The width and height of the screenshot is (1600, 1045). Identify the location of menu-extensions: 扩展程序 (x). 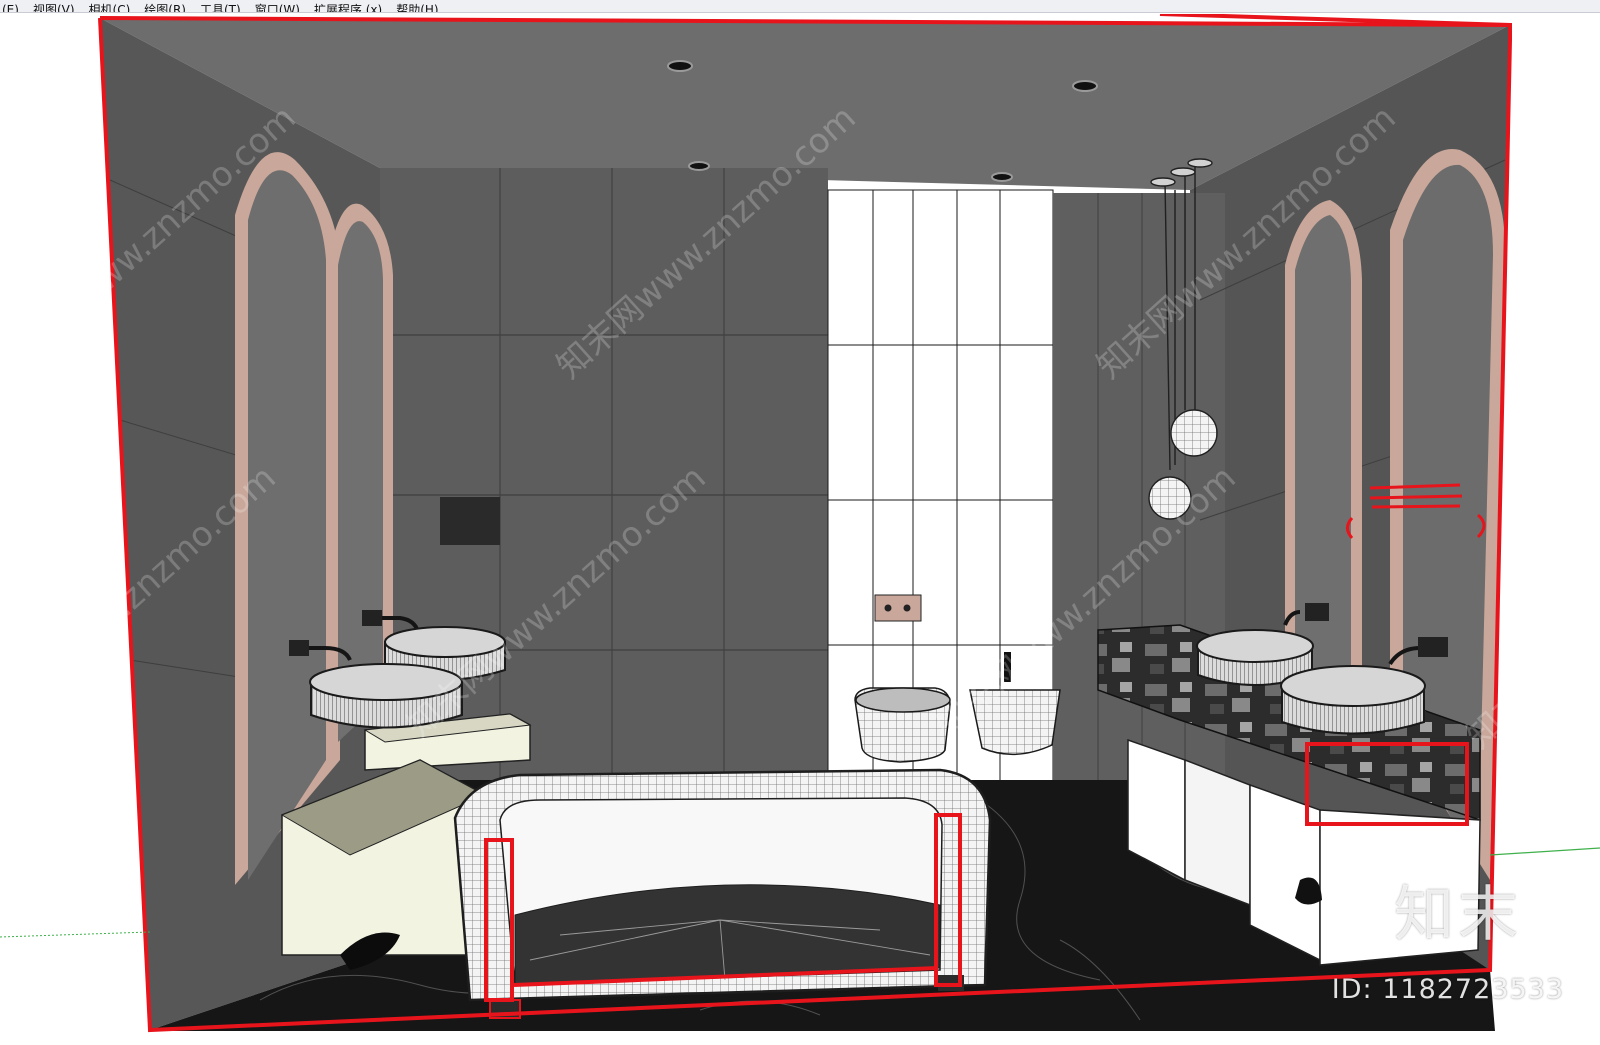
(348, 8).